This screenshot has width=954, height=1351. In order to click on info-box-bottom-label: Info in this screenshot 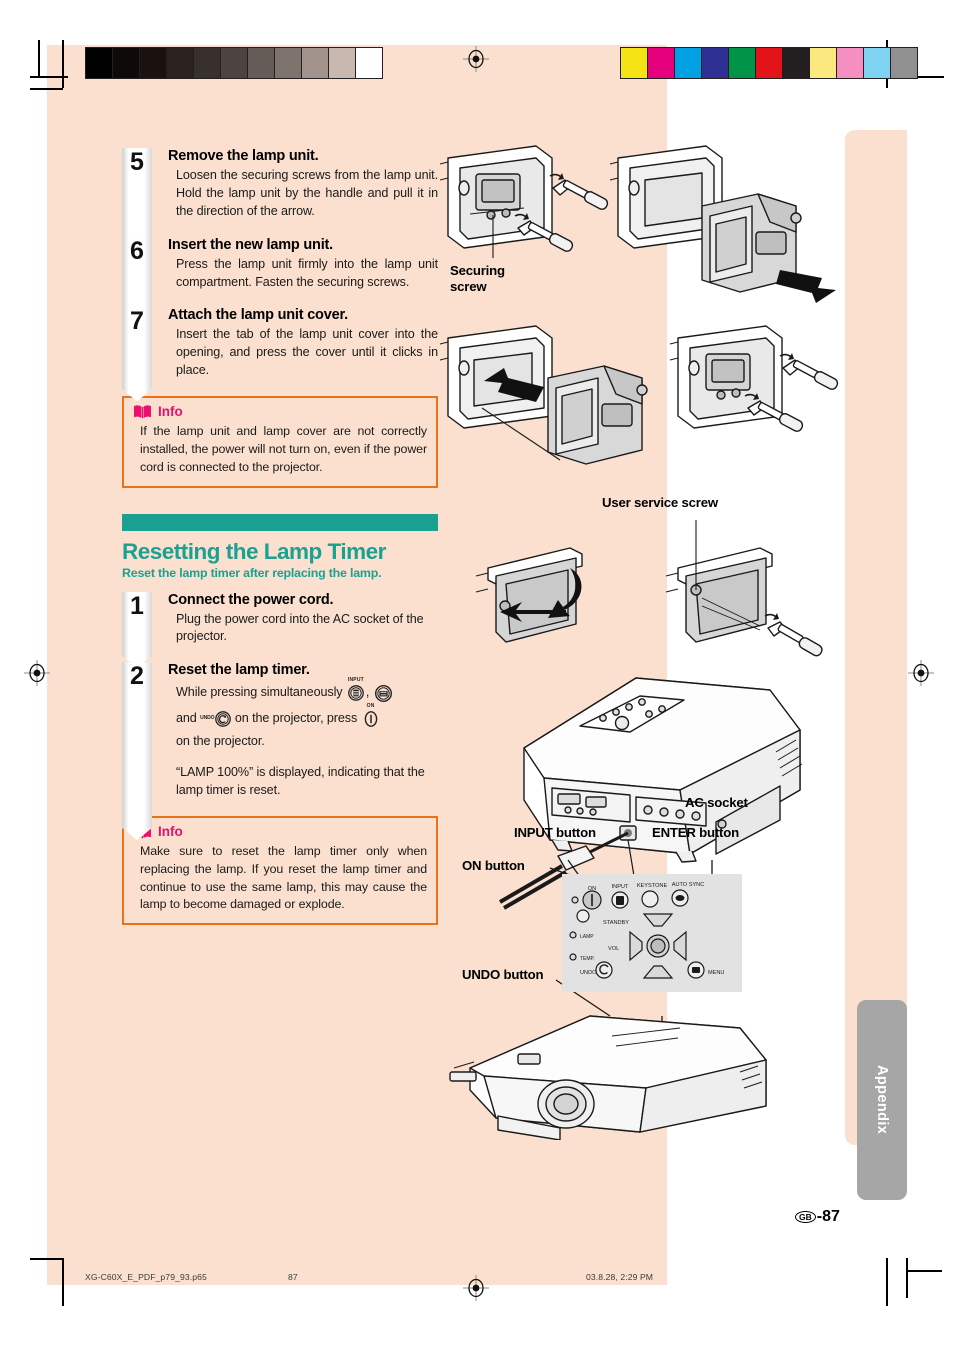, I will do `click(170, 831)`.